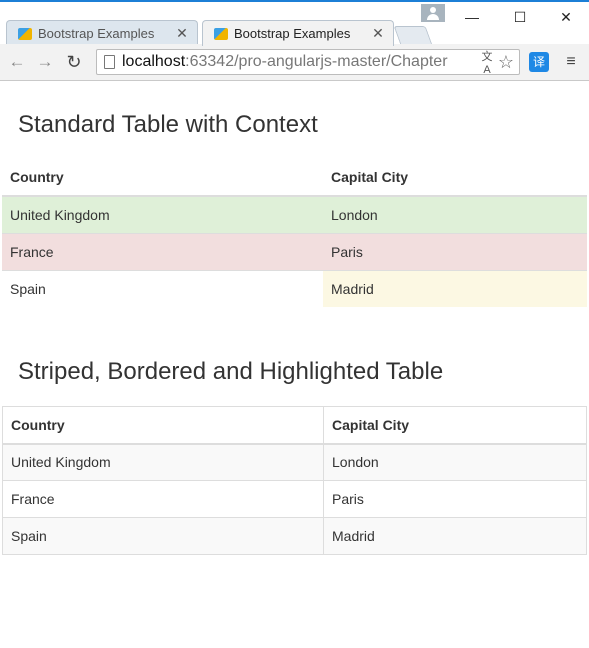 This screenshot has width=589, height=648. Describe the element at coordinates (109, 62) in the screenshot. I see `page-icon` at that location.